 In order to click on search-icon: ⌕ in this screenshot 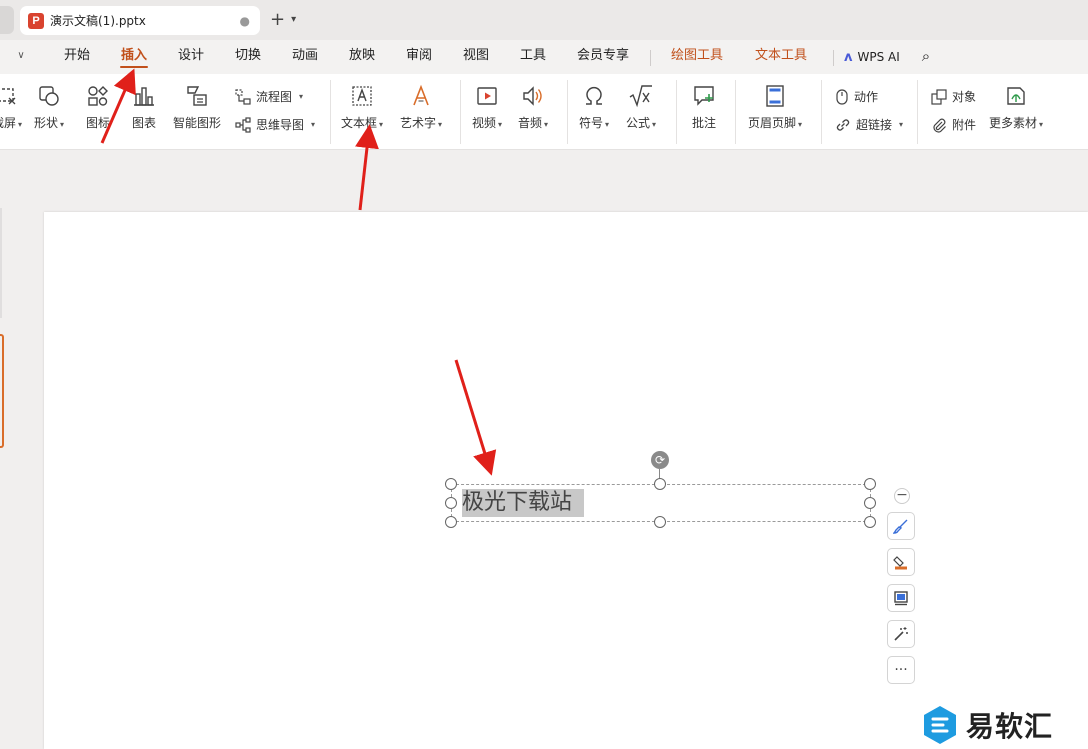, I will do `click(926, 57)`.